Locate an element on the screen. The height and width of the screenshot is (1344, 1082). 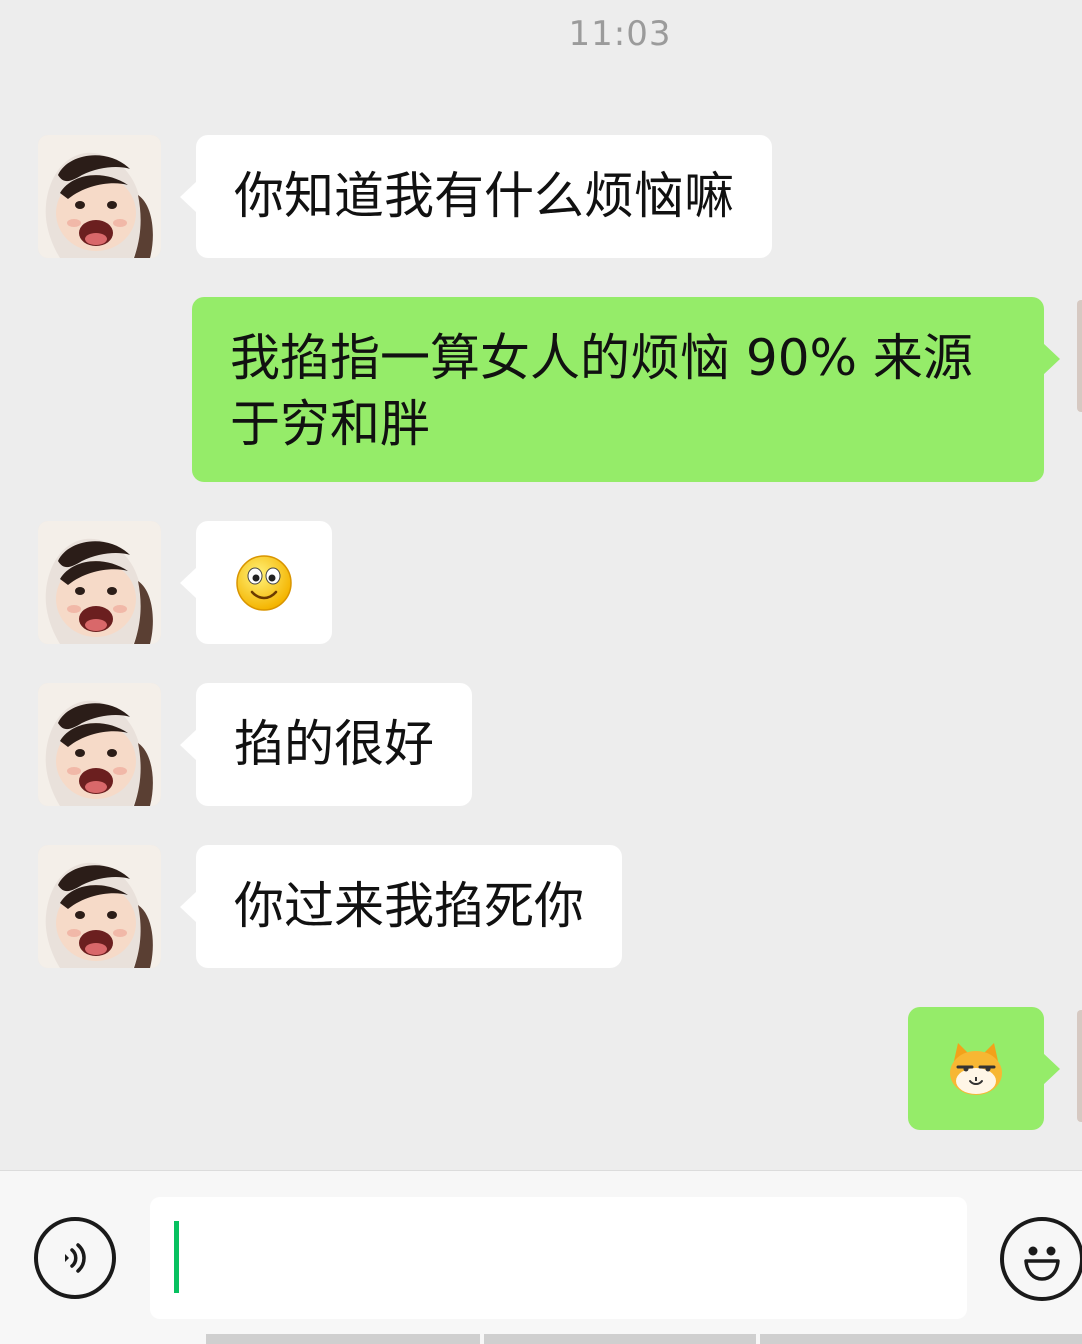
smile-emoji-icon is located at coordinates (264, 582).